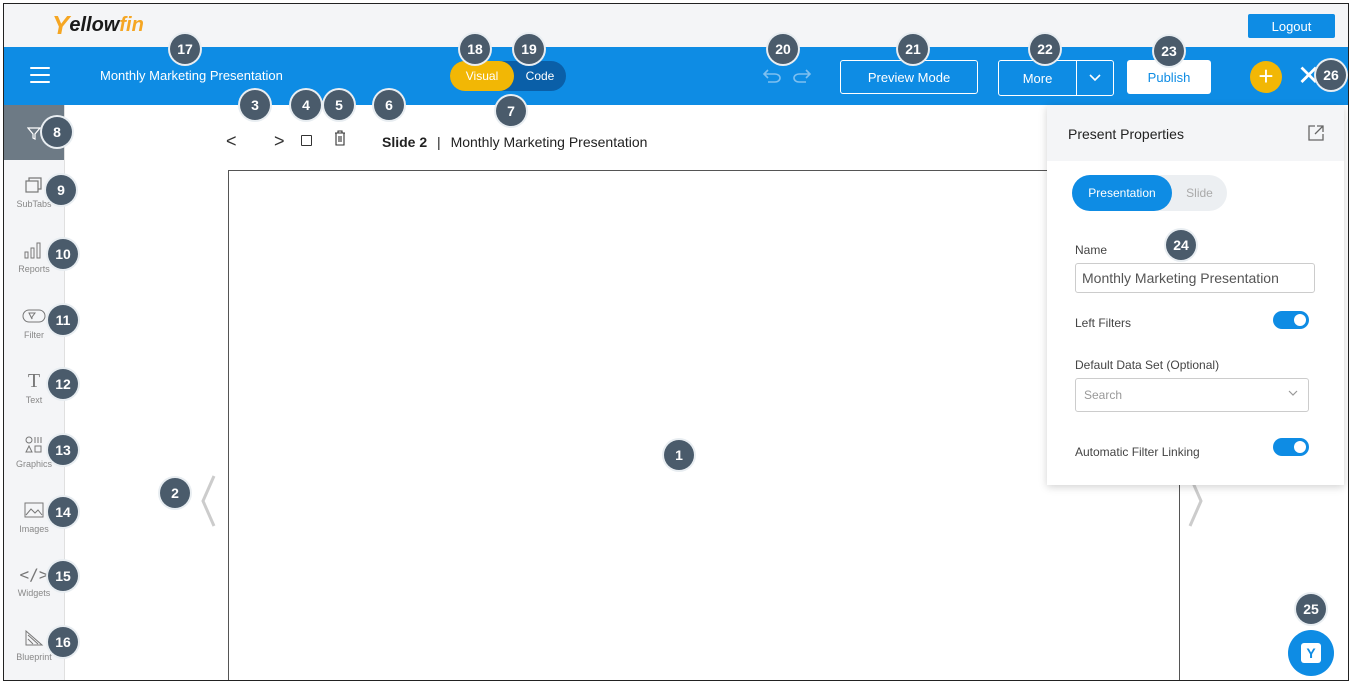 Image resolution: width=1353 pixels, height=682 pixels. Describe the element at coordinates (191, 75) in the screenshot. I see `document-title: Monthly Marketing Presentation` at that location.